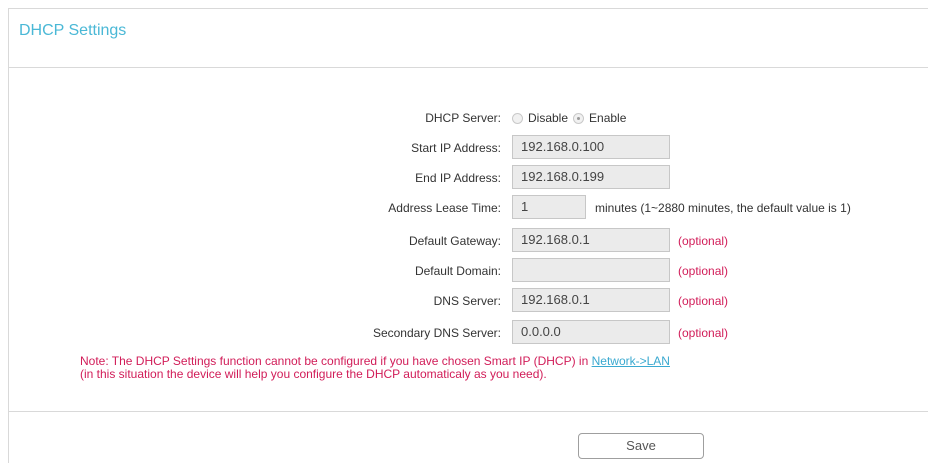 This screenshot has height=463, width=928. What do you see at coordinates (641, 446) in the screenshot?
I see `save-button: Save` at bounding box center [641, 446].